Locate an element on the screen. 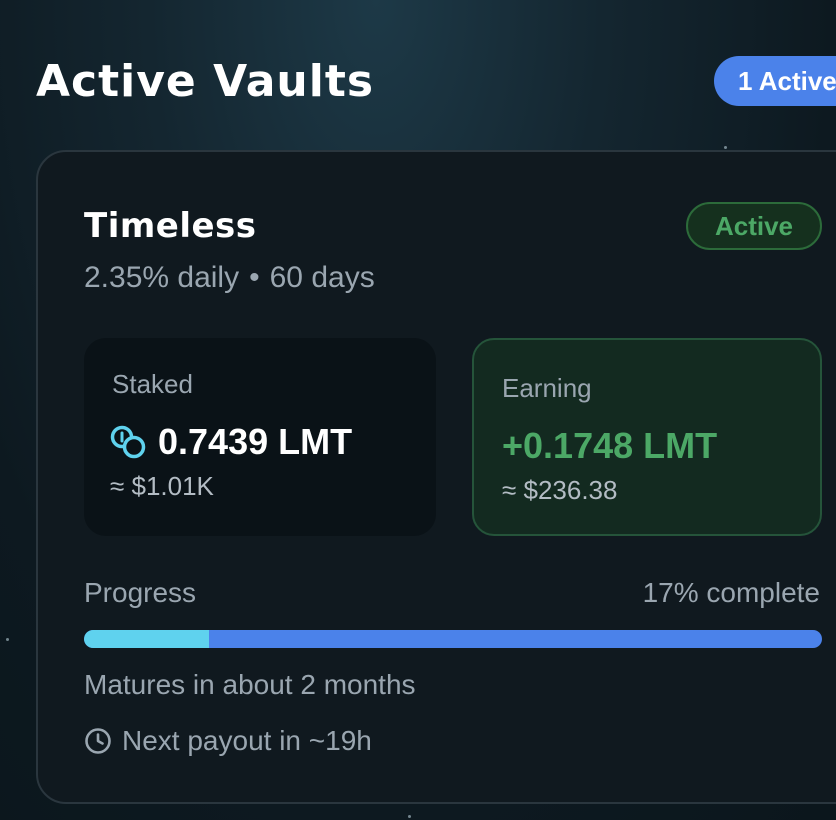  earning-usd: ≈ $236.38 is located at coordinates (560, 490).